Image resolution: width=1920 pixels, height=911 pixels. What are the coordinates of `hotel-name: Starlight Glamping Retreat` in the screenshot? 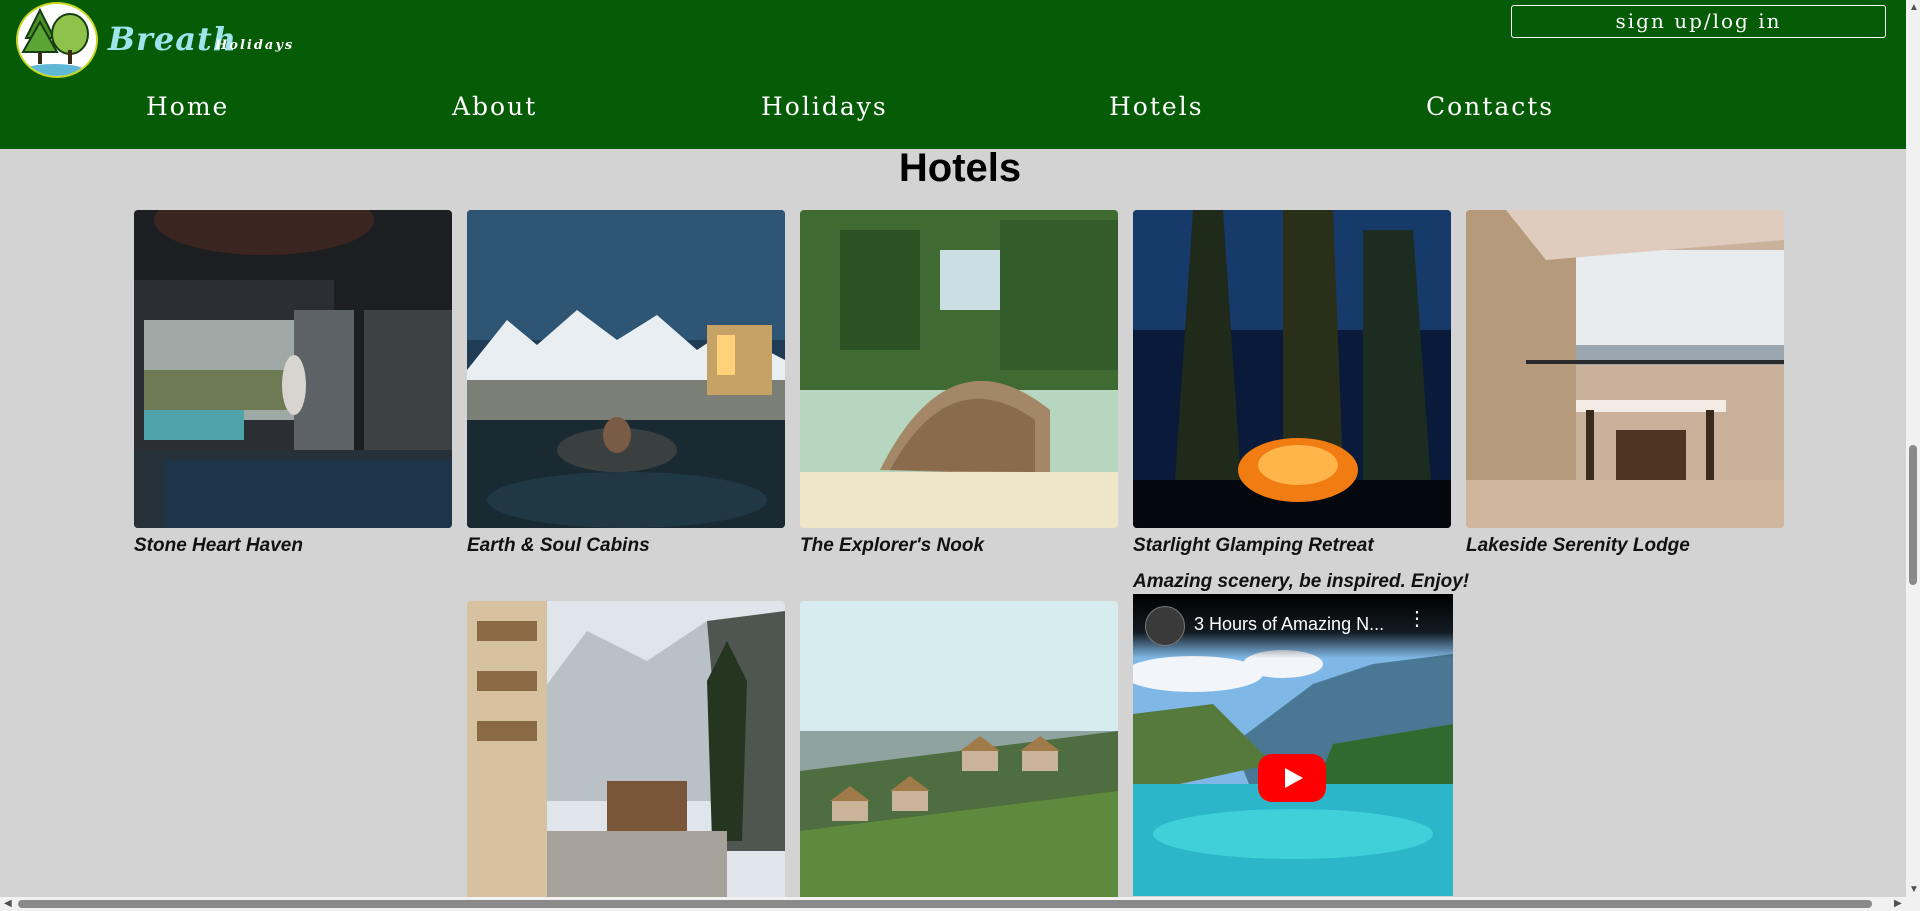 It's located at (1253, 546).